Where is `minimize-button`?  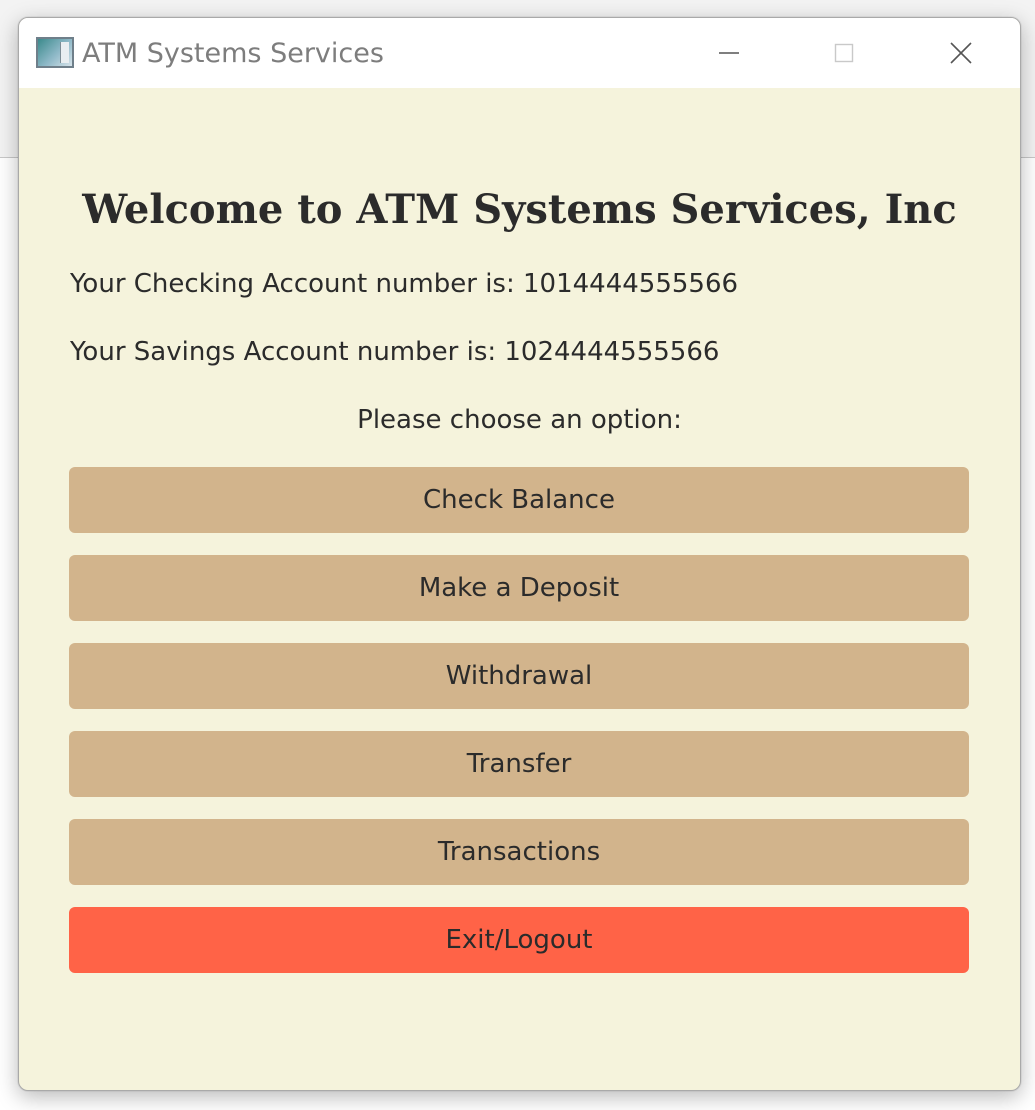 minimize-button is located at coordinates (729, 53).